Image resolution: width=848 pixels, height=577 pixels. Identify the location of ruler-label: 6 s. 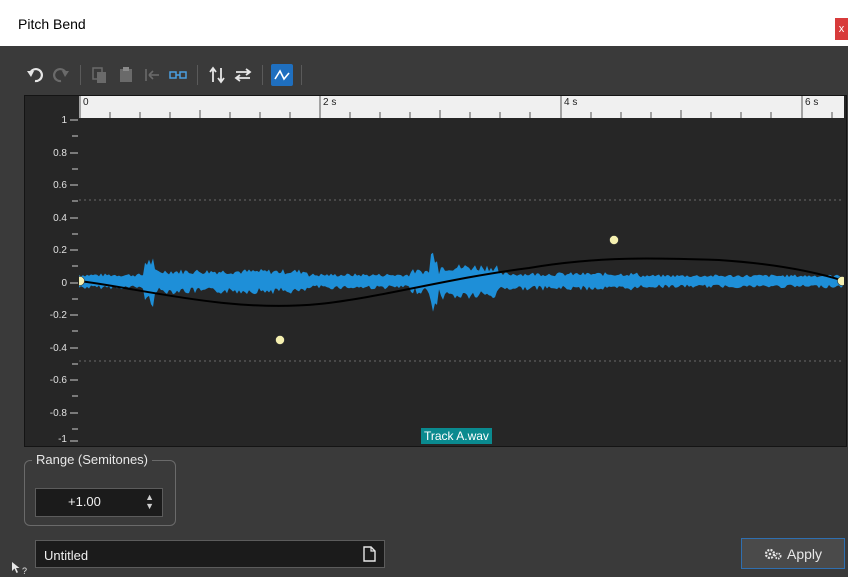
(812, 102).